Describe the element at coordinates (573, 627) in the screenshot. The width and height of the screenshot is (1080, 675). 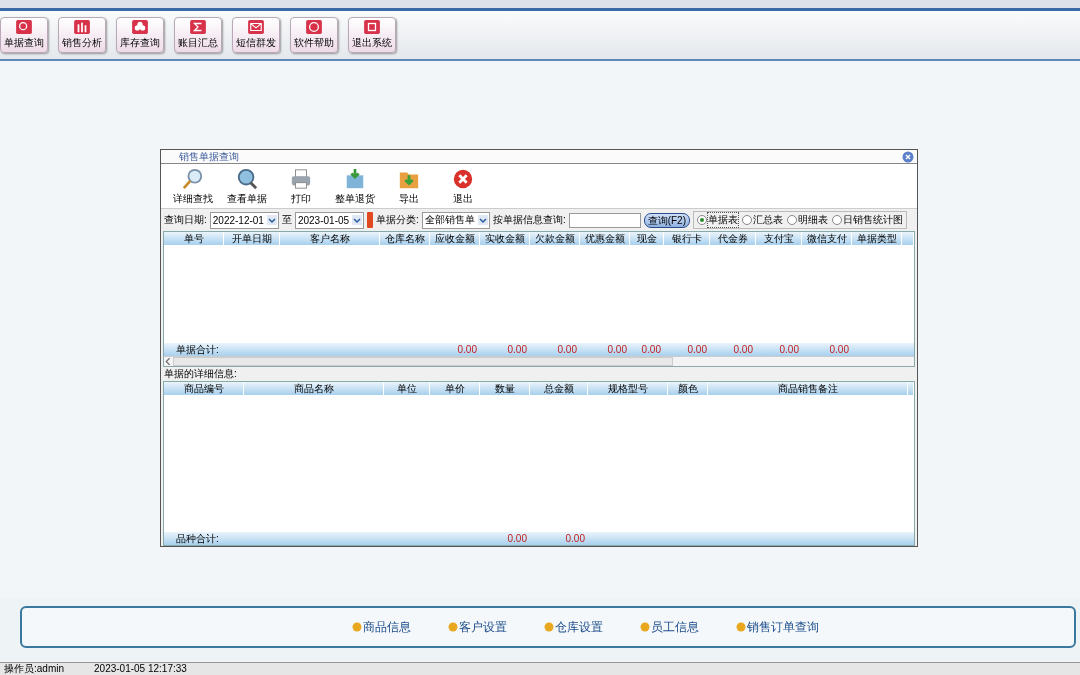
I see `quick-link: 仓库设置` at that location.